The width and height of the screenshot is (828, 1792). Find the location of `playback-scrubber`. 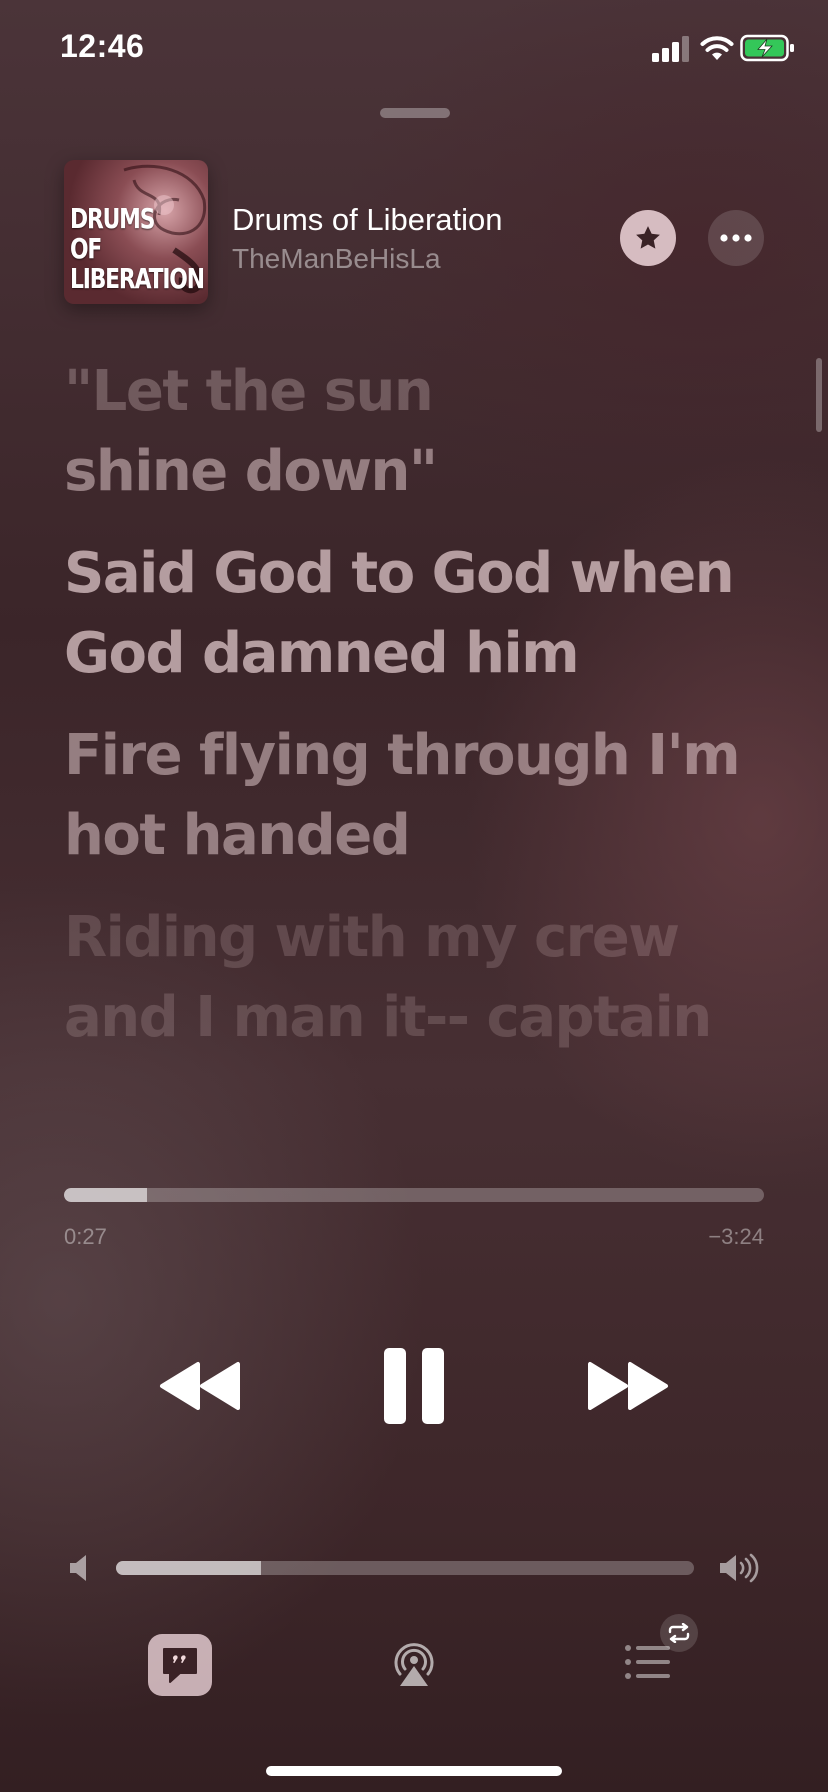

playback-scrubber is located at coordinates (414, 1195).